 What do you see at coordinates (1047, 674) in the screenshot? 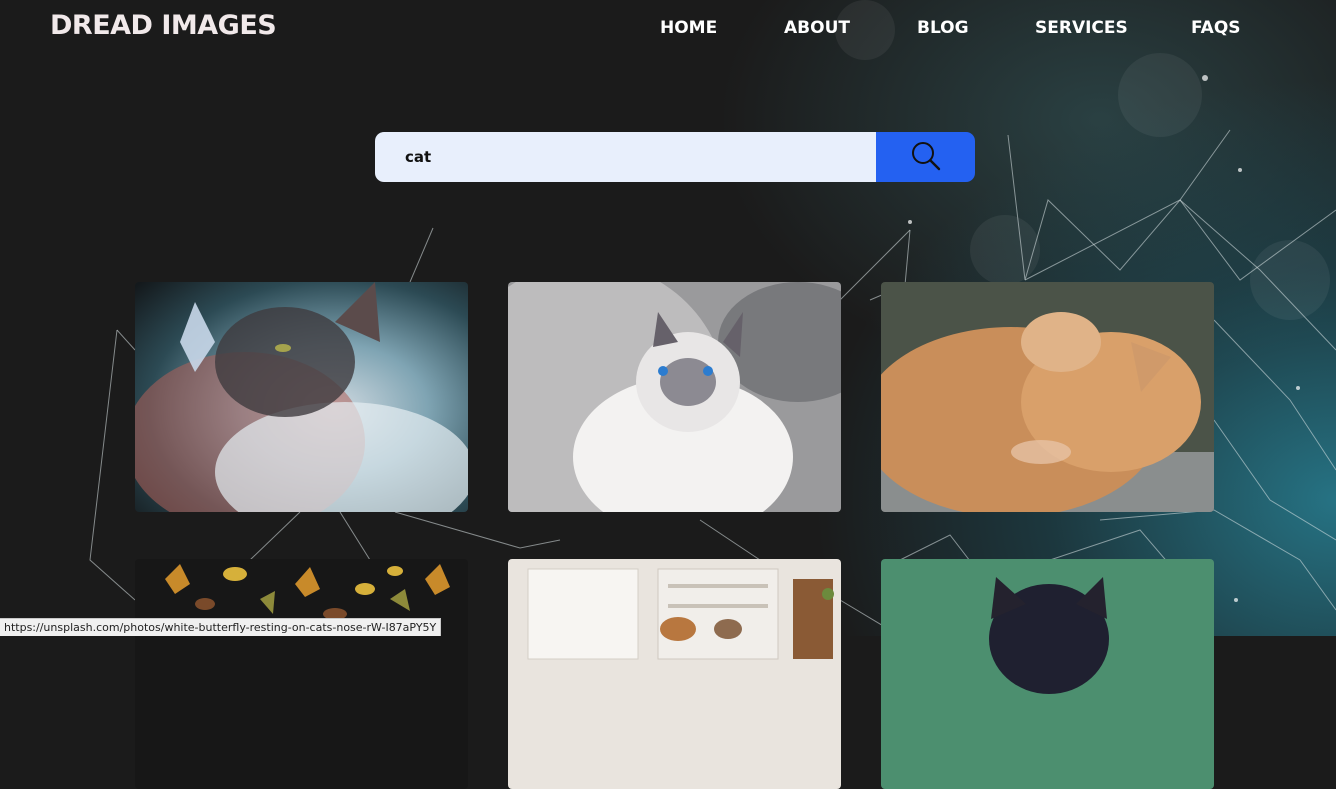
I see `gallery-image-black-cat-green-wall` at bounding box center [1047, 674].